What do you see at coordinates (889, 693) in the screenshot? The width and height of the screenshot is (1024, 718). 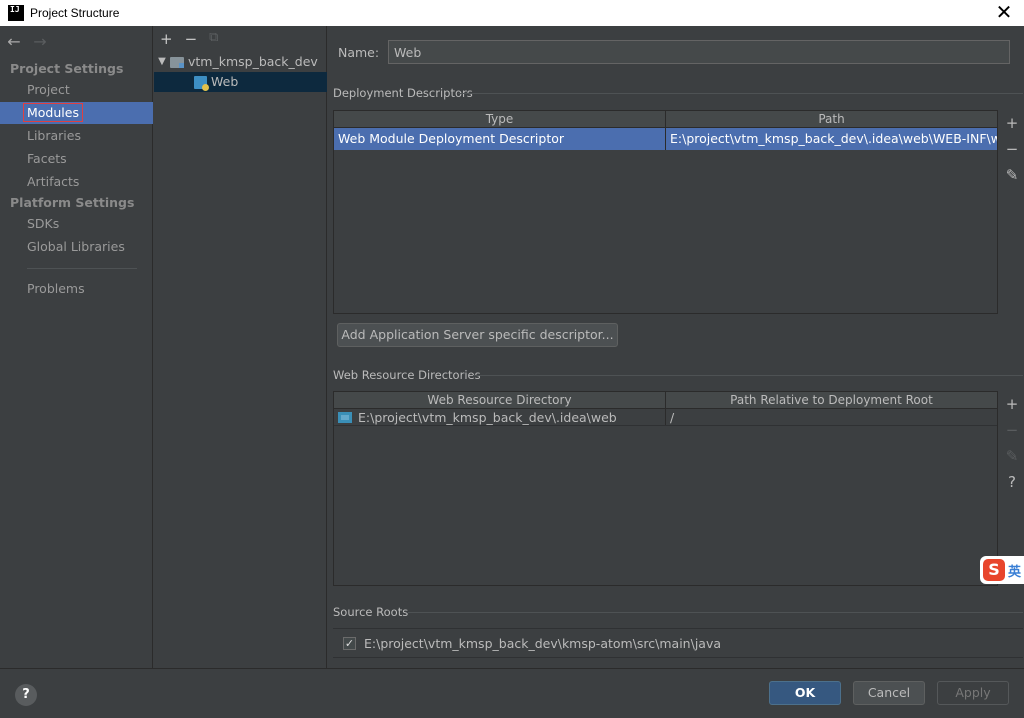 I see `cancel-button: Cancel` at bounding box center [889, 693].